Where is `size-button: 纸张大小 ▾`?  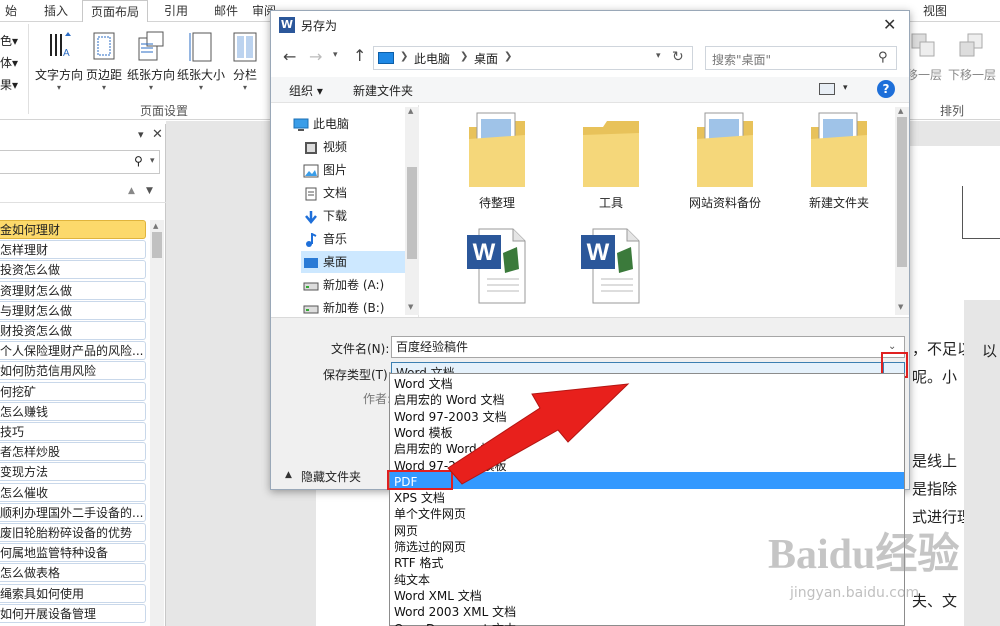 size-button: 纸张大小 ▾ is located at coordinates (201, 61).